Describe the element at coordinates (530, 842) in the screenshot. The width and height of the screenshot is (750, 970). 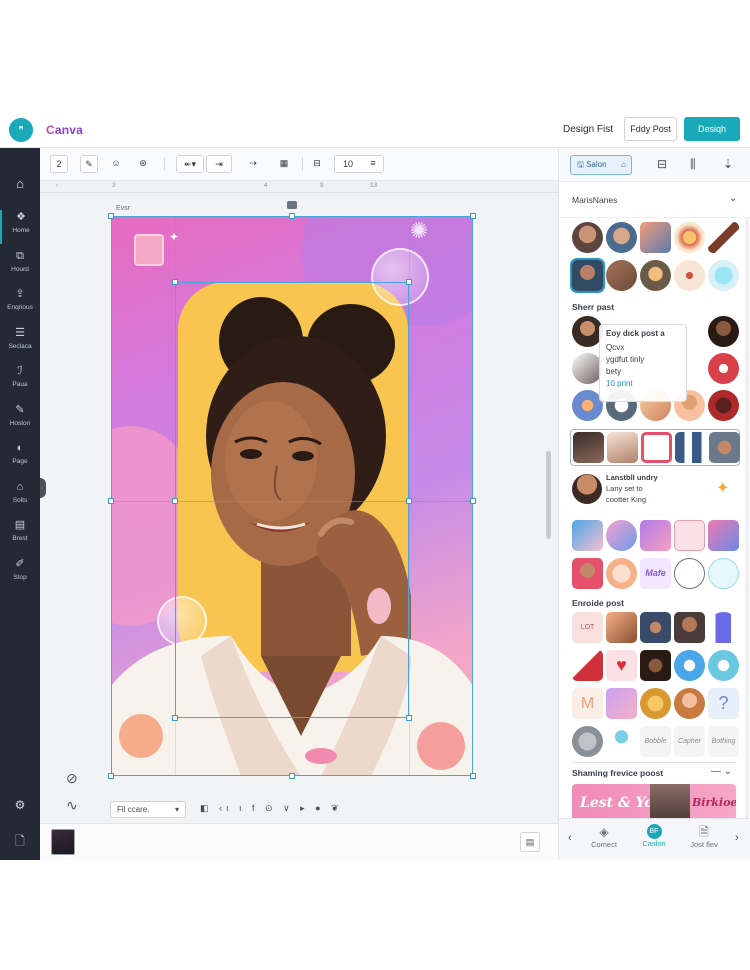
I see `pages-grid-icon: ▤` at that location.